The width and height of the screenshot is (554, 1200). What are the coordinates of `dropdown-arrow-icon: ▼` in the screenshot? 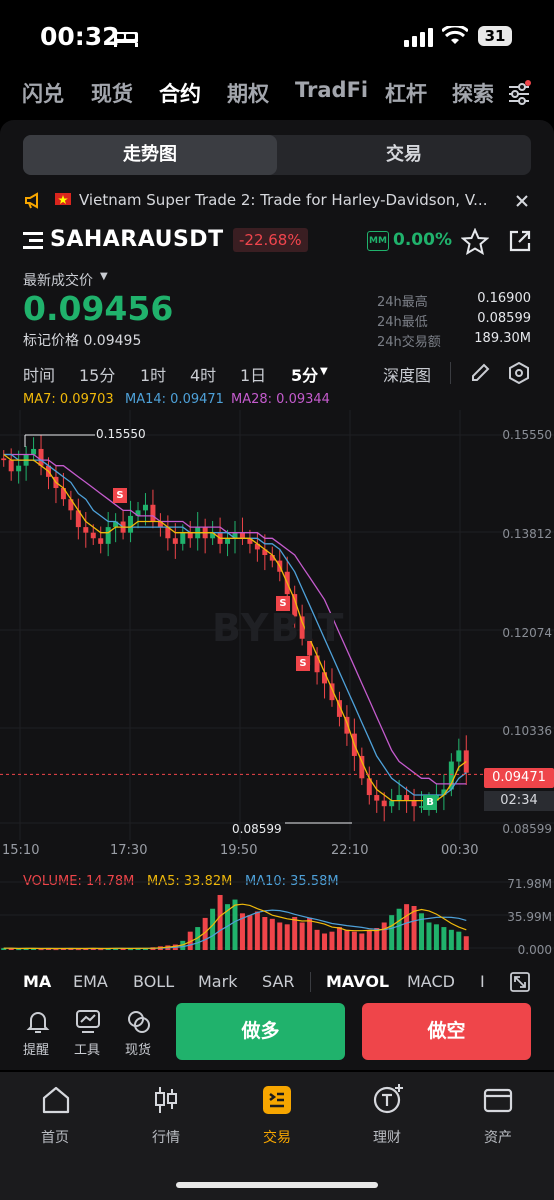 It's located at (104, 276).